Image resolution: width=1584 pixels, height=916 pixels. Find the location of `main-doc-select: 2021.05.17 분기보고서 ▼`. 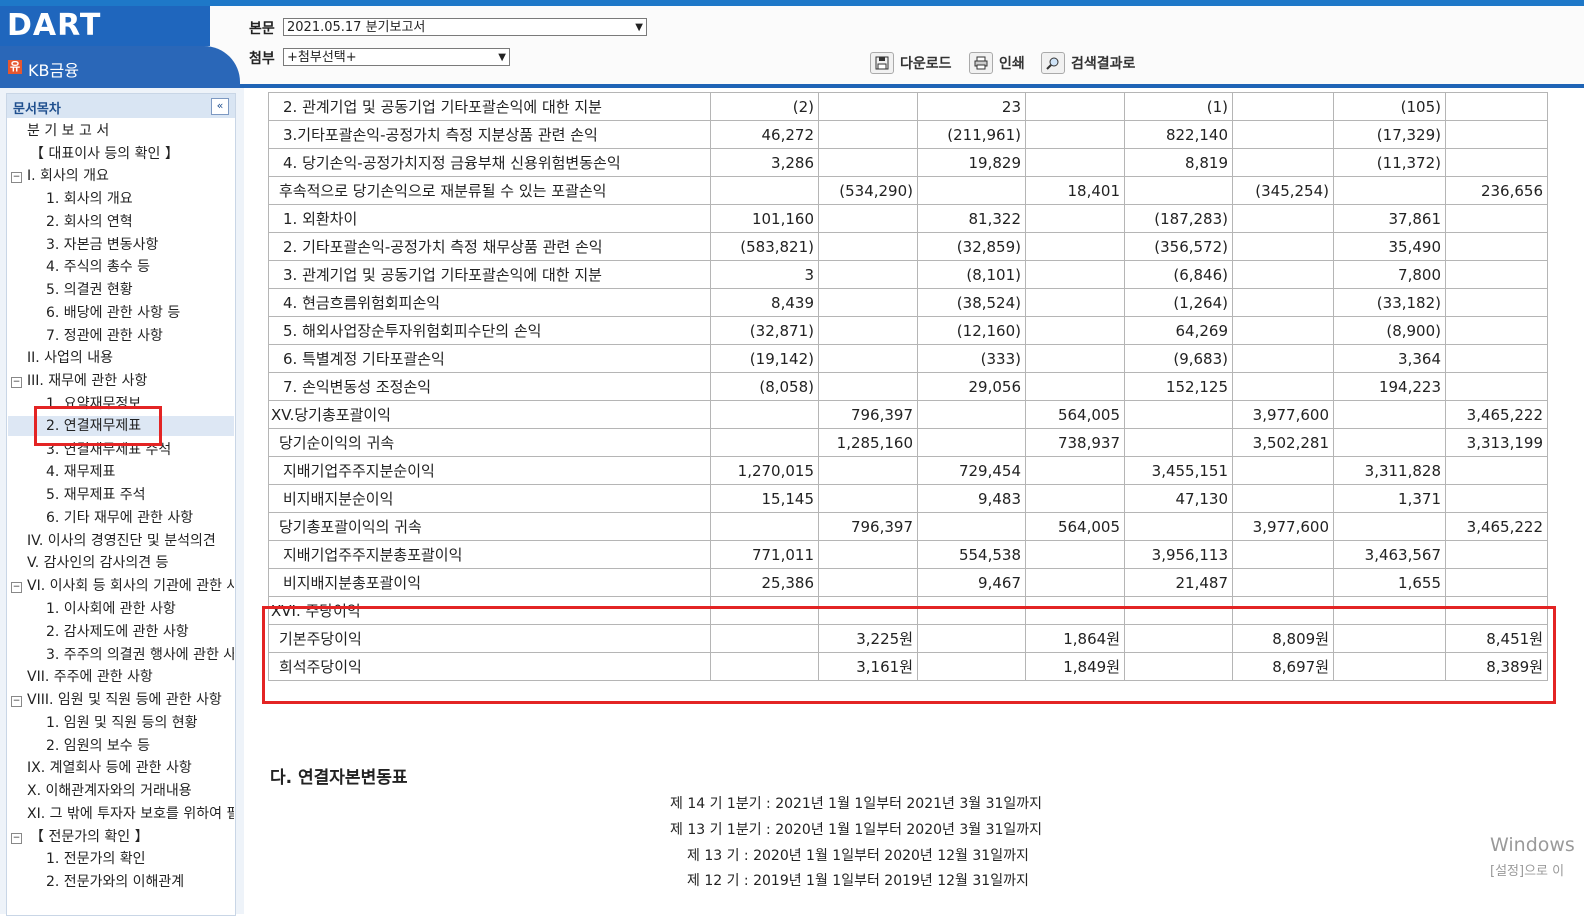

main-doc-select: 2021.05.17 분기보고서 ▼ is located at coordinates (465, 27).